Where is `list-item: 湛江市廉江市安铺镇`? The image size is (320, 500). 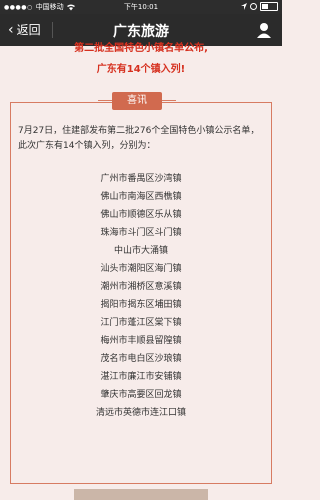 list-item: 湛江市廉江市安铺镇 is located at coordinates (141, 377).